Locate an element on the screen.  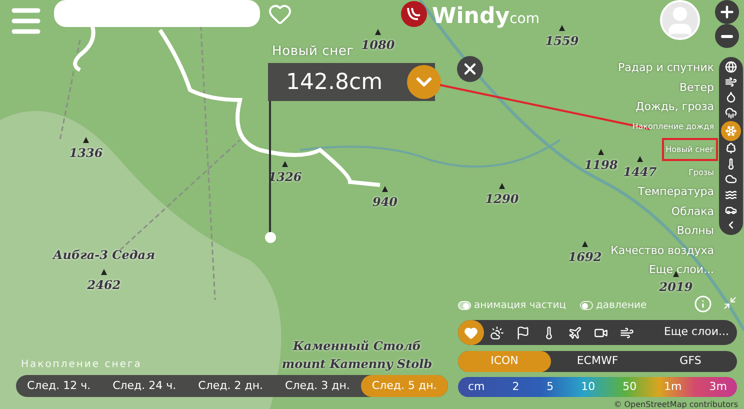
peak-elevation-label: 940 is located at coordinates (385, 202).